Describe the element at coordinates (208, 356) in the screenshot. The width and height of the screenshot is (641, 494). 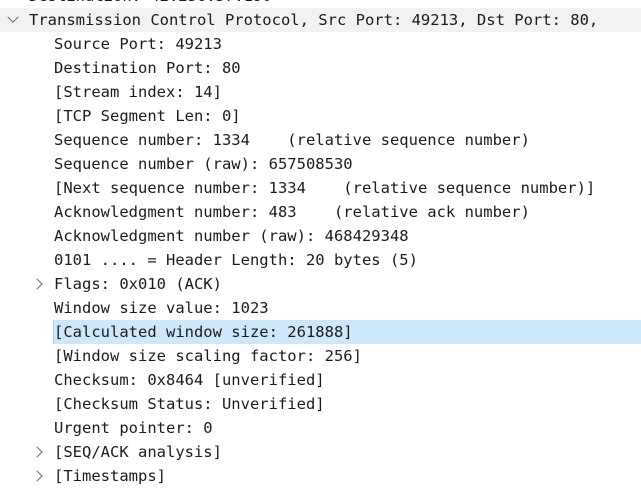
I see `tree-row-label: [Window size scaling factor: 256]` at that location.